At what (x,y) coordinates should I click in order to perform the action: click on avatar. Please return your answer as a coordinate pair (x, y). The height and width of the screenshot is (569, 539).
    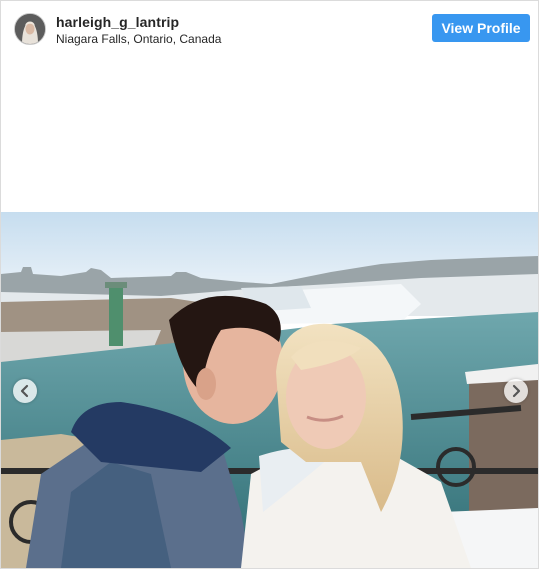
    Looking at the image, I should click on (30, 29).